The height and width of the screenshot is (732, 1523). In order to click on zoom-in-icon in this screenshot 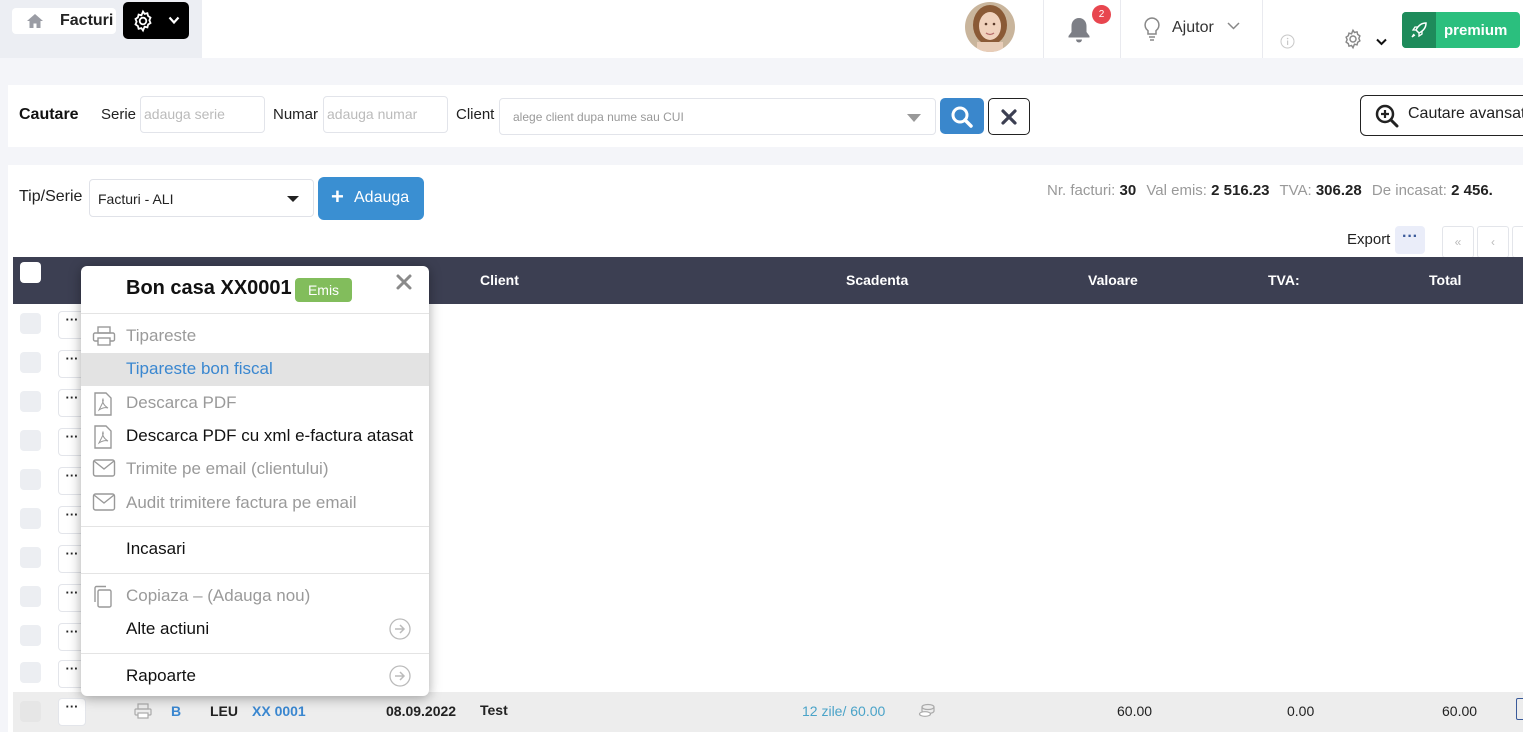, I will do `click(1387, 116)`.